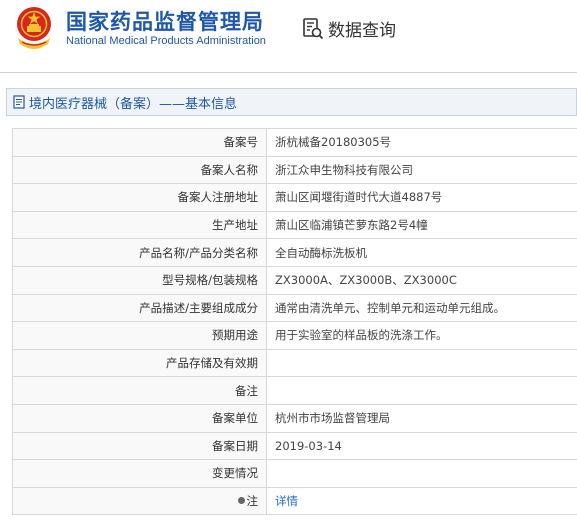  What do you see at coordinates (139, 252) in the screenshot?
I see `field-label: 产品名称/产品分类名称` at bounding box center [139, 252].